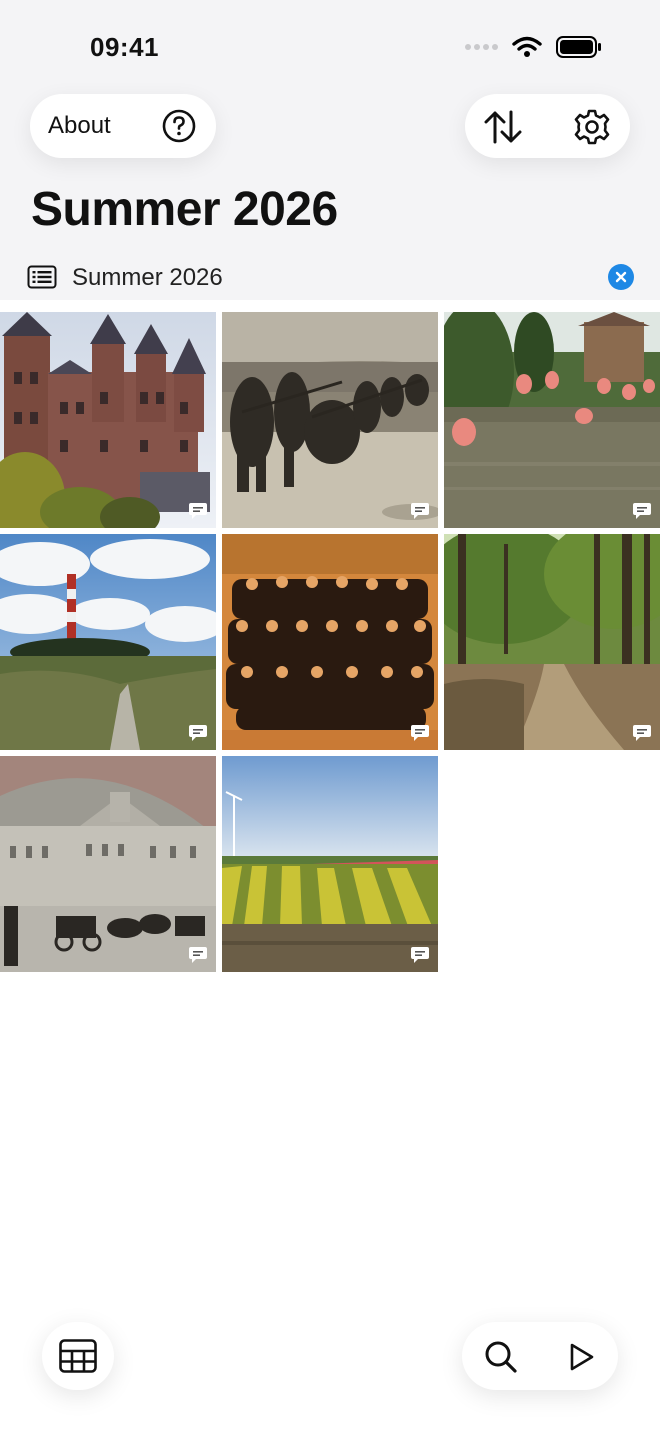 This screenshot has height=1434, width=660. I want to click on wifi-icon, so click(527, 46).